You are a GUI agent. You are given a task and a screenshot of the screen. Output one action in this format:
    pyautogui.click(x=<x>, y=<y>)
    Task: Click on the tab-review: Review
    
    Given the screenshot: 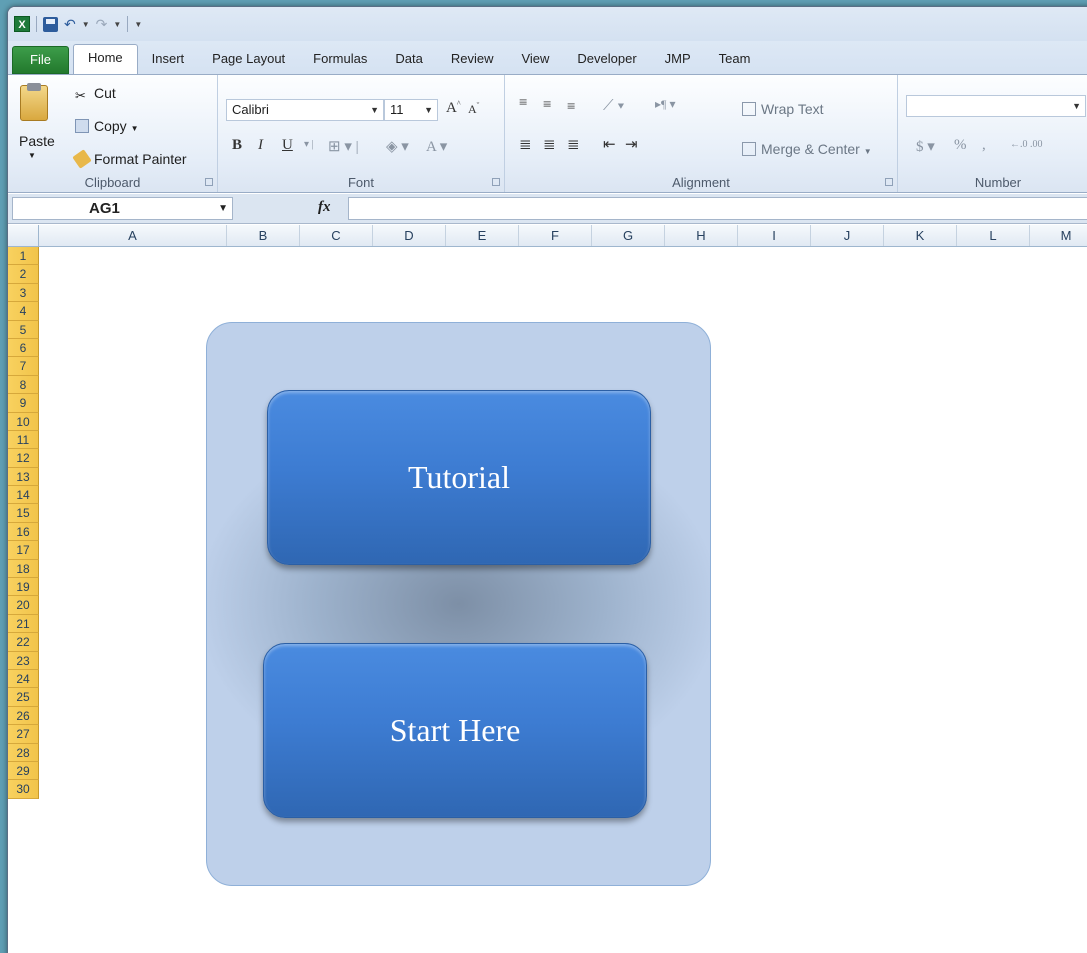 What is the action you would take?
    pyautogui.click(x=472, y=60)
    